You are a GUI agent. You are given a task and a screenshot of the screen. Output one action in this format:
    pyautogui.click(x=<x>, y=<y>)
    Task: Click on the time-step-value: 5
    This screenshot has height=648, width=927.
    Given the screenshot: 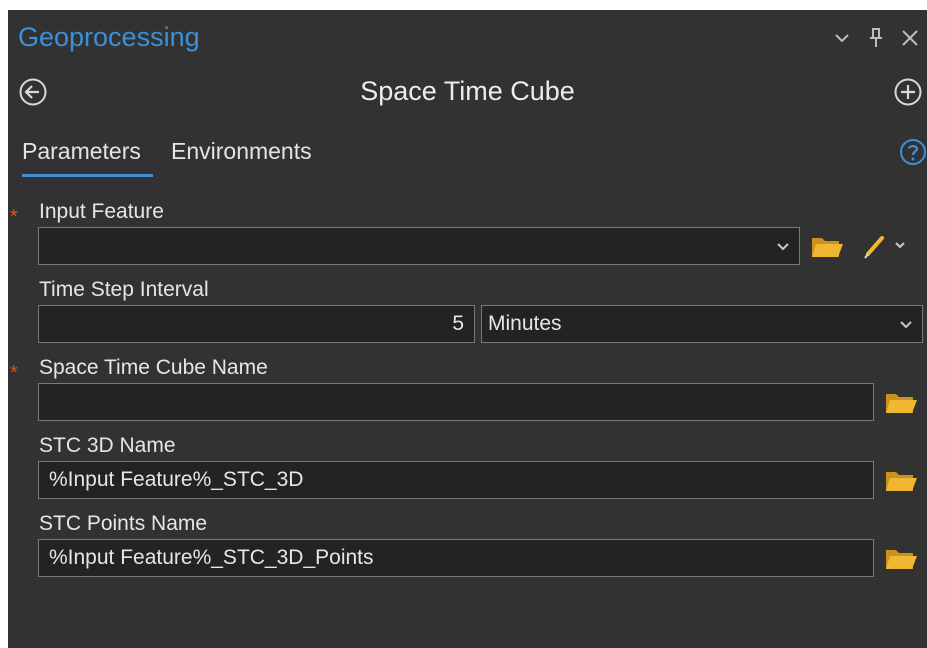 What is the action you would take?
    pyautogui.click(x=458, y=323)
    